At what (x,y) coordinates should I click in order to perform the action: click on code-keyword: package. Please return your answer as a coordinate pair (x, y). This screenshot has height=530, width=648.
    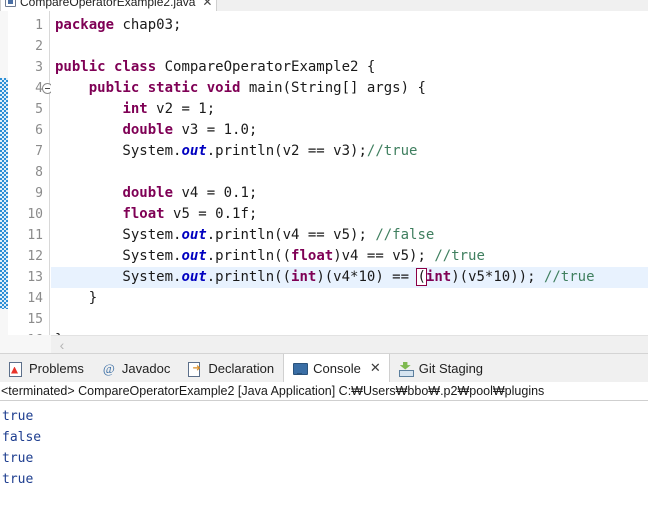
    Looking at the image, I should click on (85, 25).